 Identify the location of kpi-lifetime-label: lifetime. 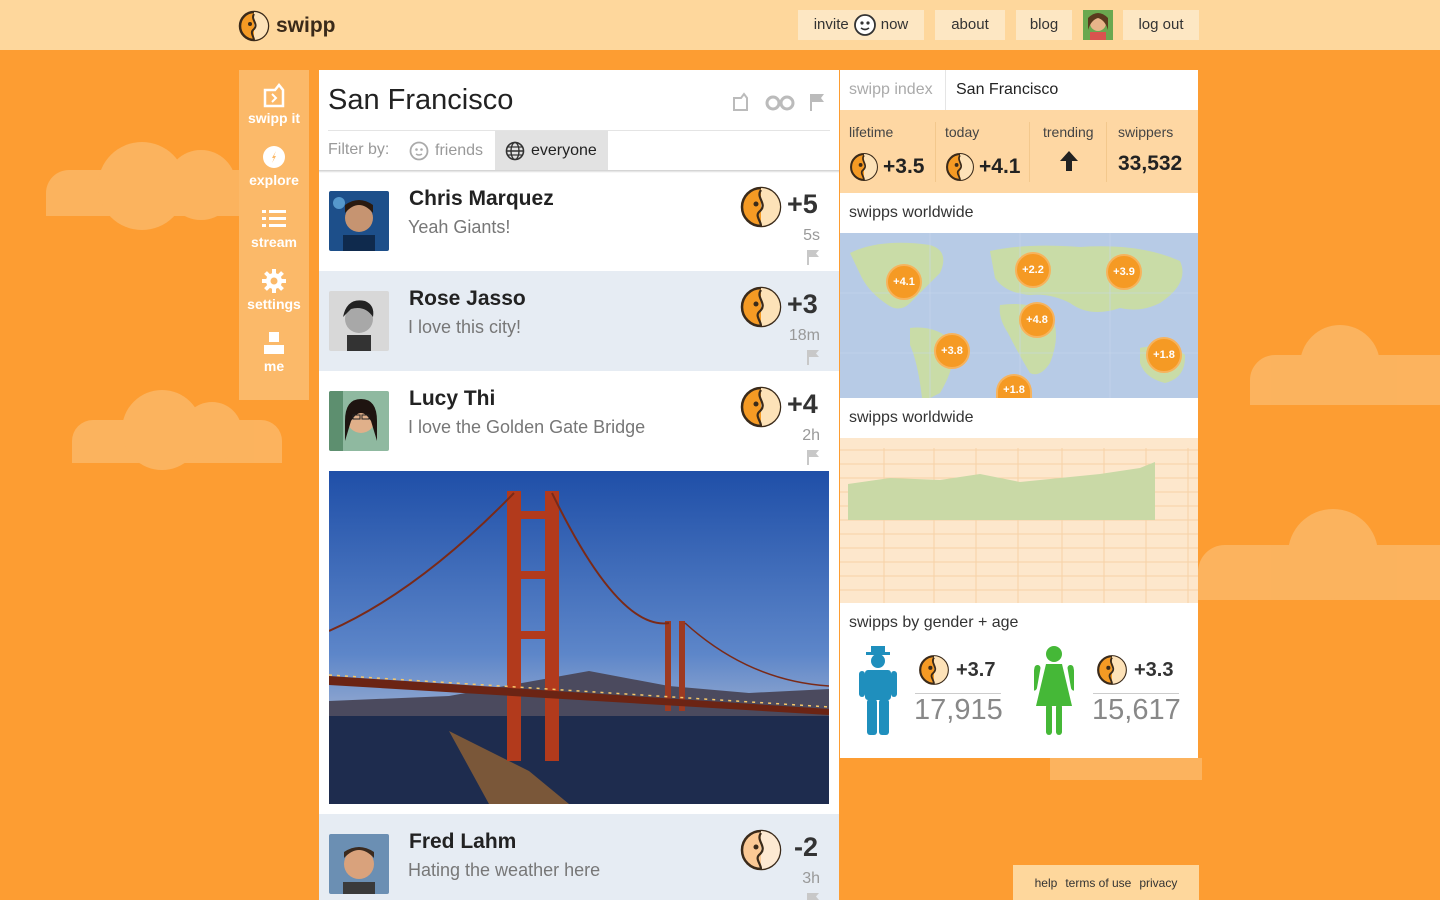
(871, 132).